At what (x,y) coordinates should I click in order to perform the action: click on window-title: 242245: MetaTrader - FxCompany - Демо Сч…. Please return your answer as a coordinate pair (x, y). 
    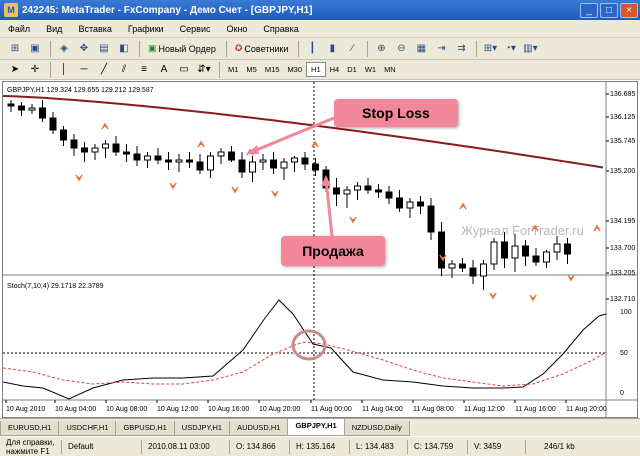
    Looking at the image, I should click on (167, 10).